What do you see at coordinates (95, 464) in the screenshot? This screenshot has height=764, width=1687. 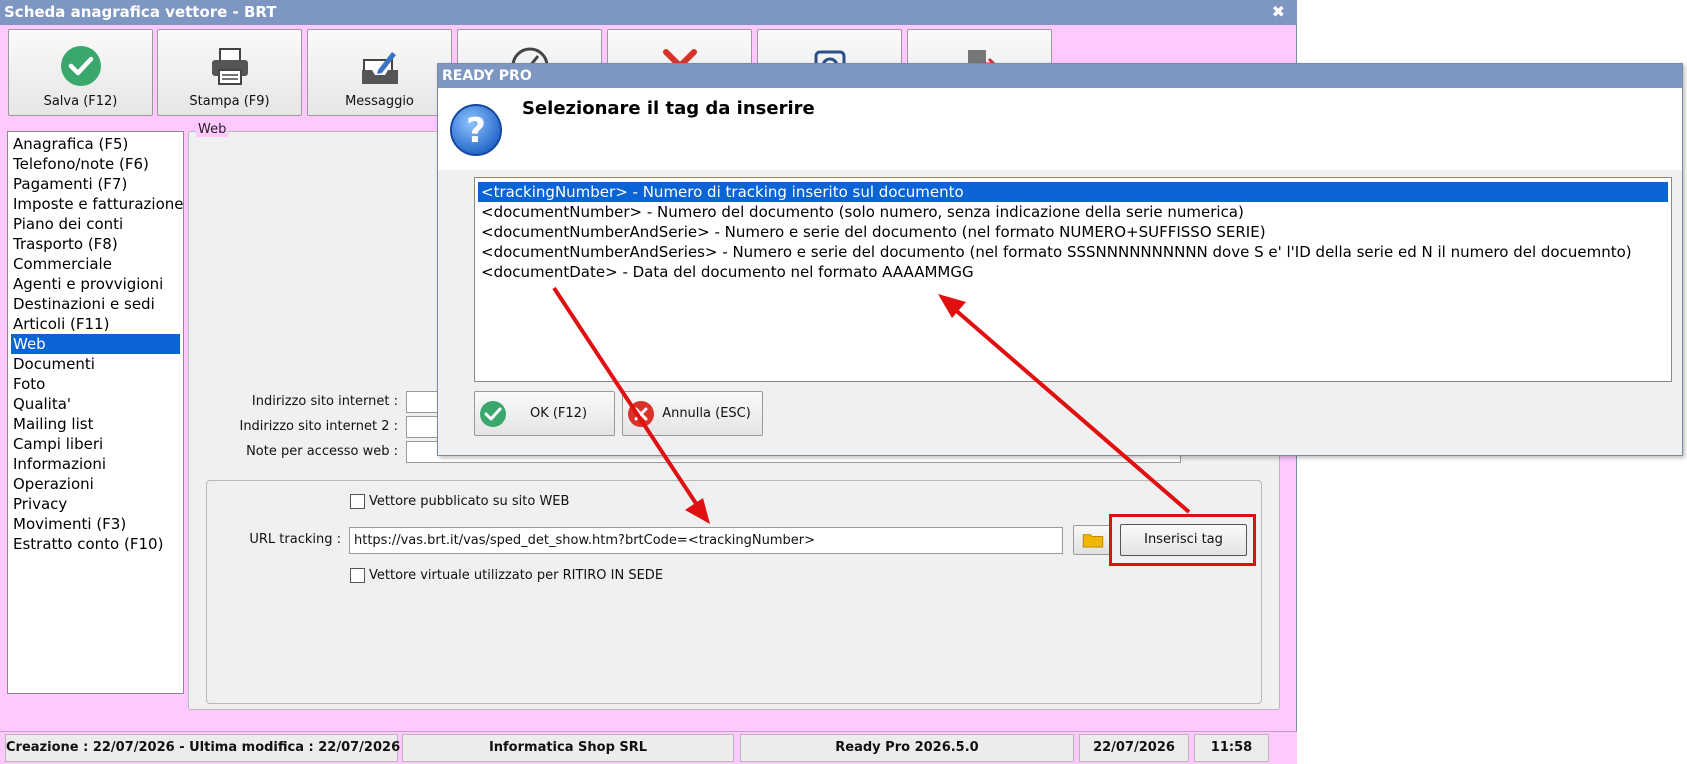 I see `nav-item-informazioni: Informazioni` at bounding box center [95, 464].